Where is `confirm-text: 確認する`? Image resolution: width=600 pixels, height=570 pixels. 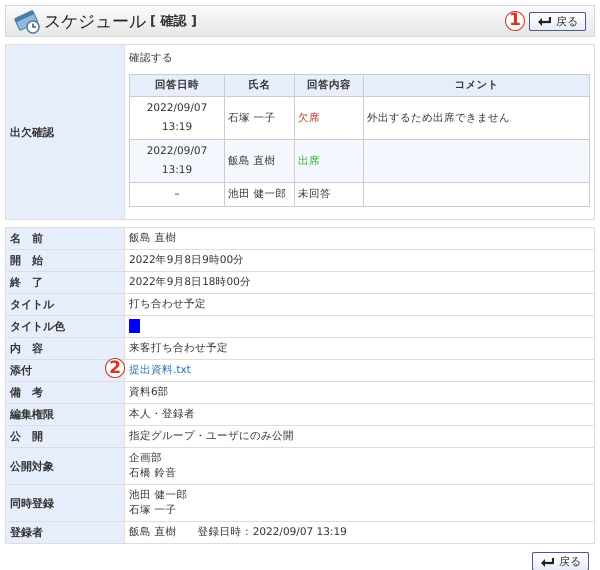 confirm-text: 確認する is located at coordinates (151, 58).